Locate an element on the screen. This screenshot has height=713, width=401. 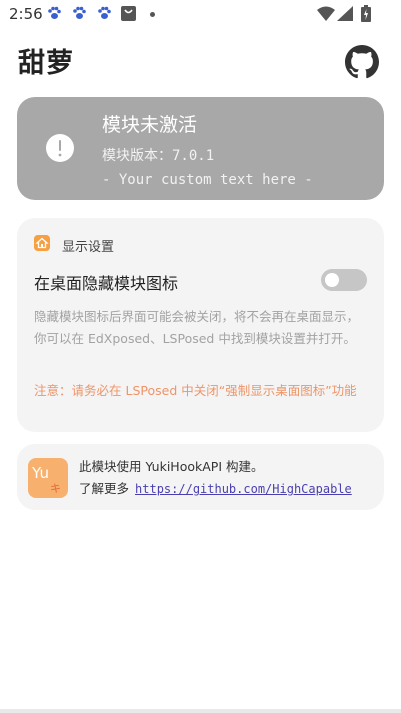
toggle-knob is located at coordinates (332, 280).